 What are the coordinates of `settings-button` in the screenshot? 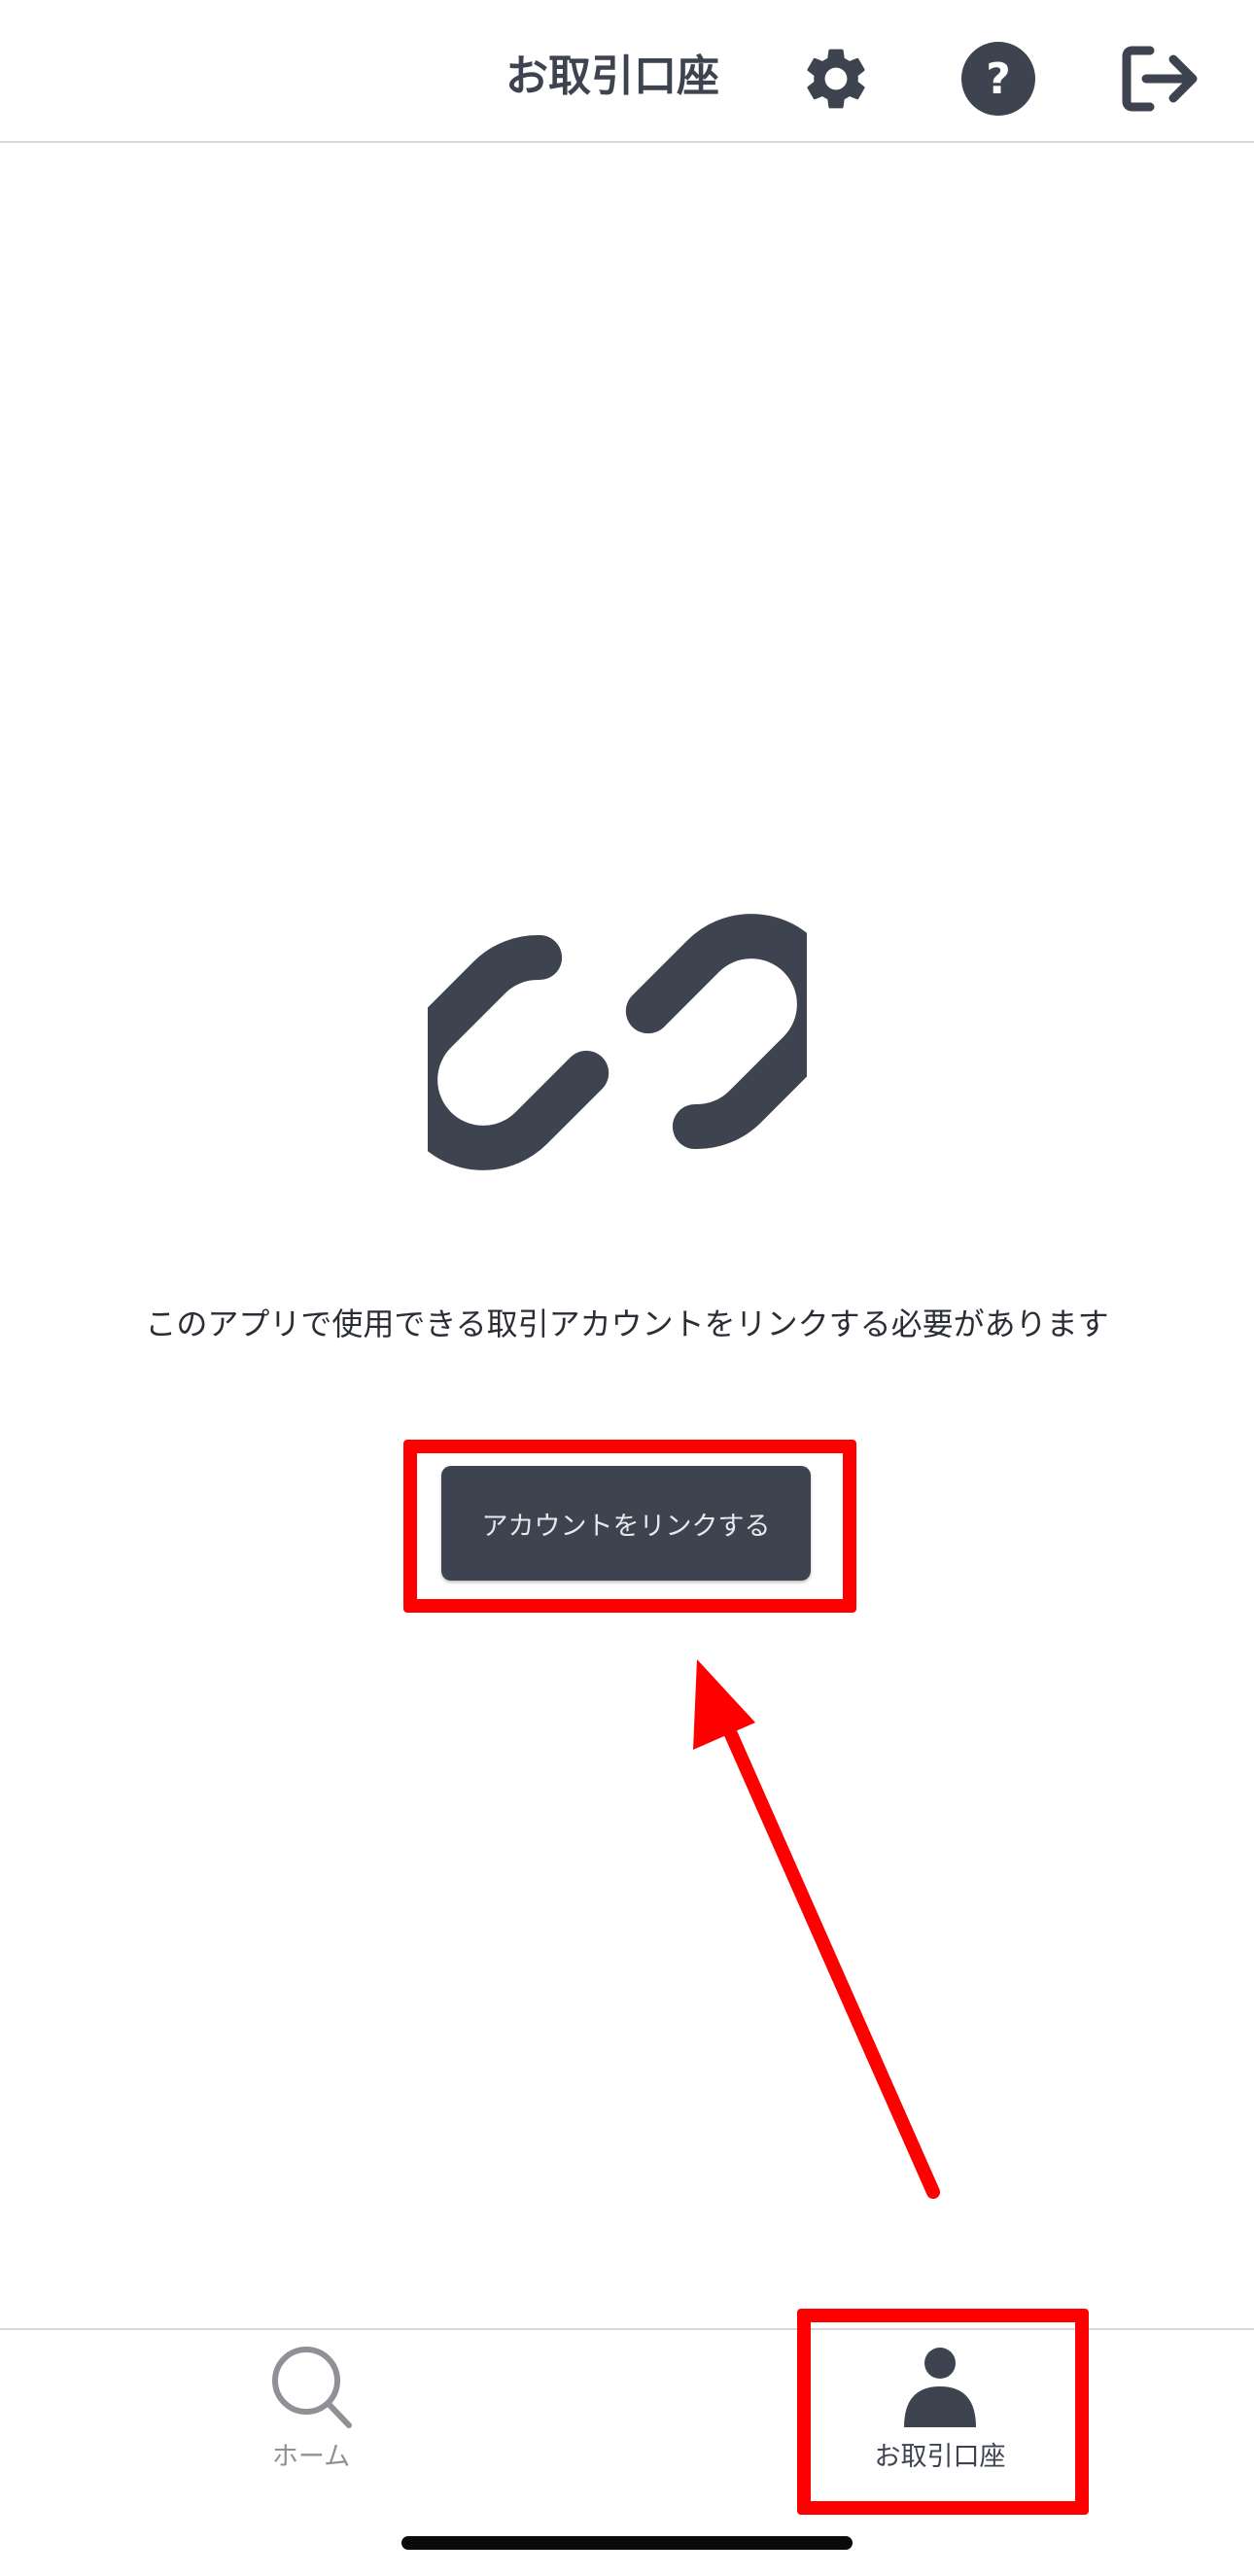 It's located at (836, 78).